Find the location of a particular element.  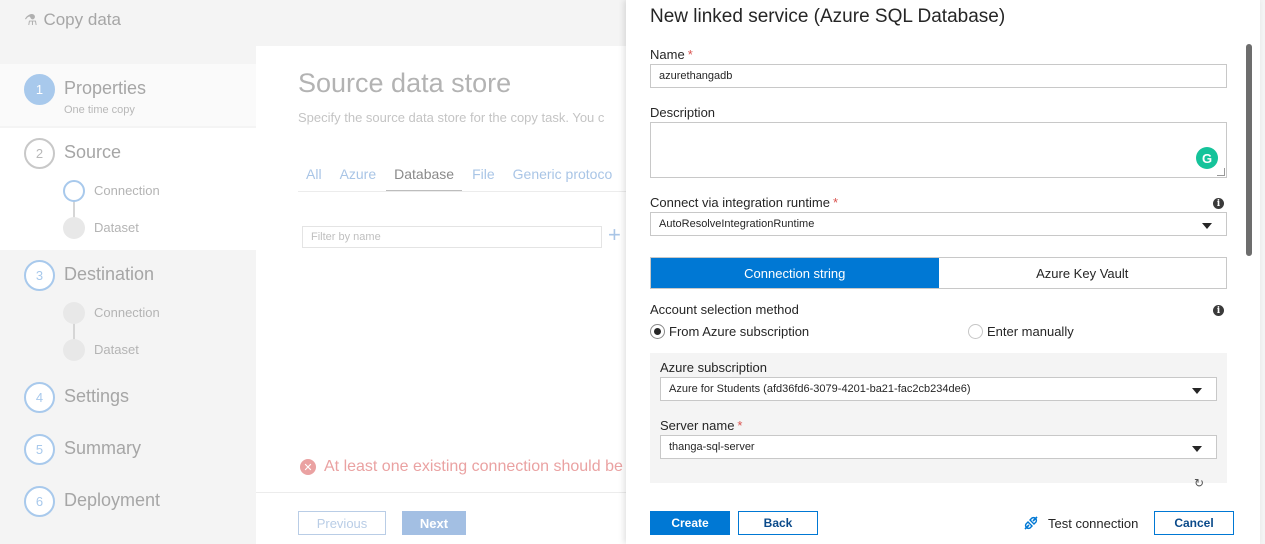

resize-handle is located at coordinates (1221, 172).